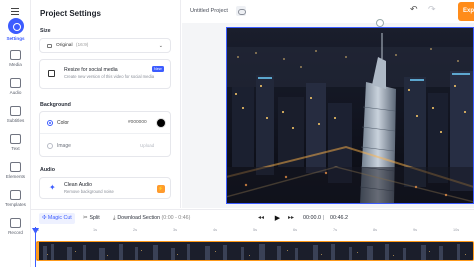  What do you see at coordinates (15, 173) in the screenshot?
I see `sidebar-item-elements: Elements` at bounding box center [15, 173].